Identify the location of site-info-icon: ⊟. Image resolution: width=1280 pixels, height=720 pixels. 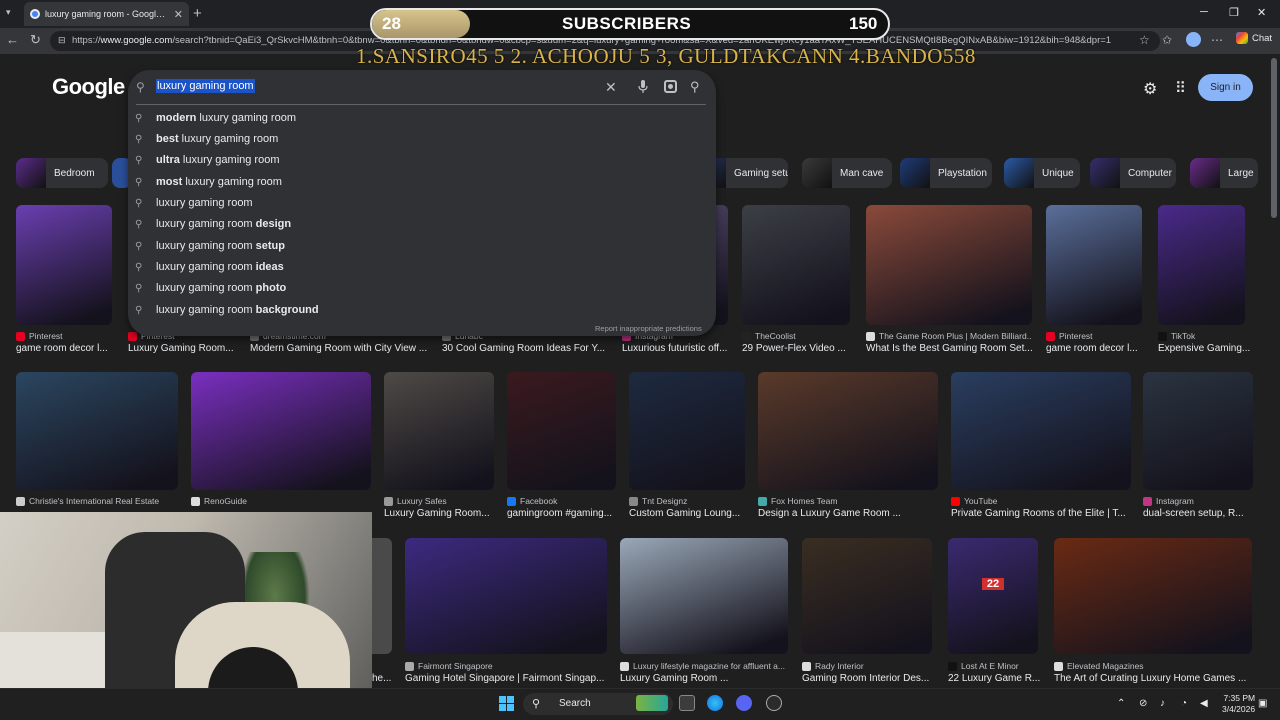
(62, 40).